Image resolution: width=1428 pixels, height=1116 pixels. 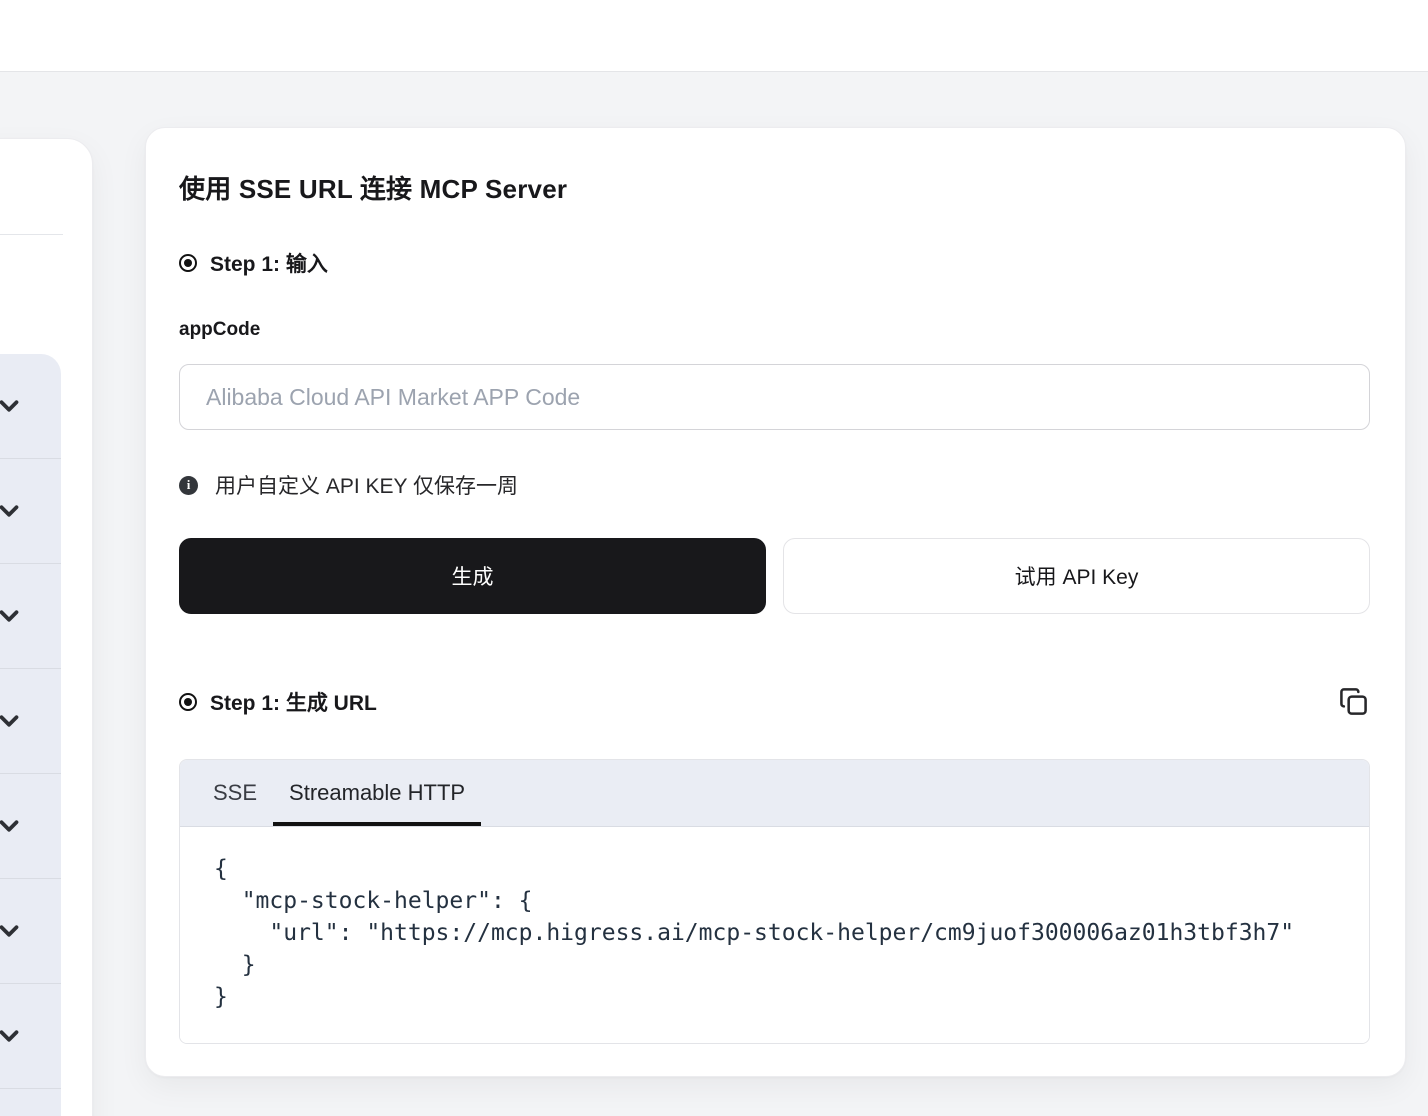 I want to click on tab-bar: SSE Streamable HTTP, so click(x=774, y=793).